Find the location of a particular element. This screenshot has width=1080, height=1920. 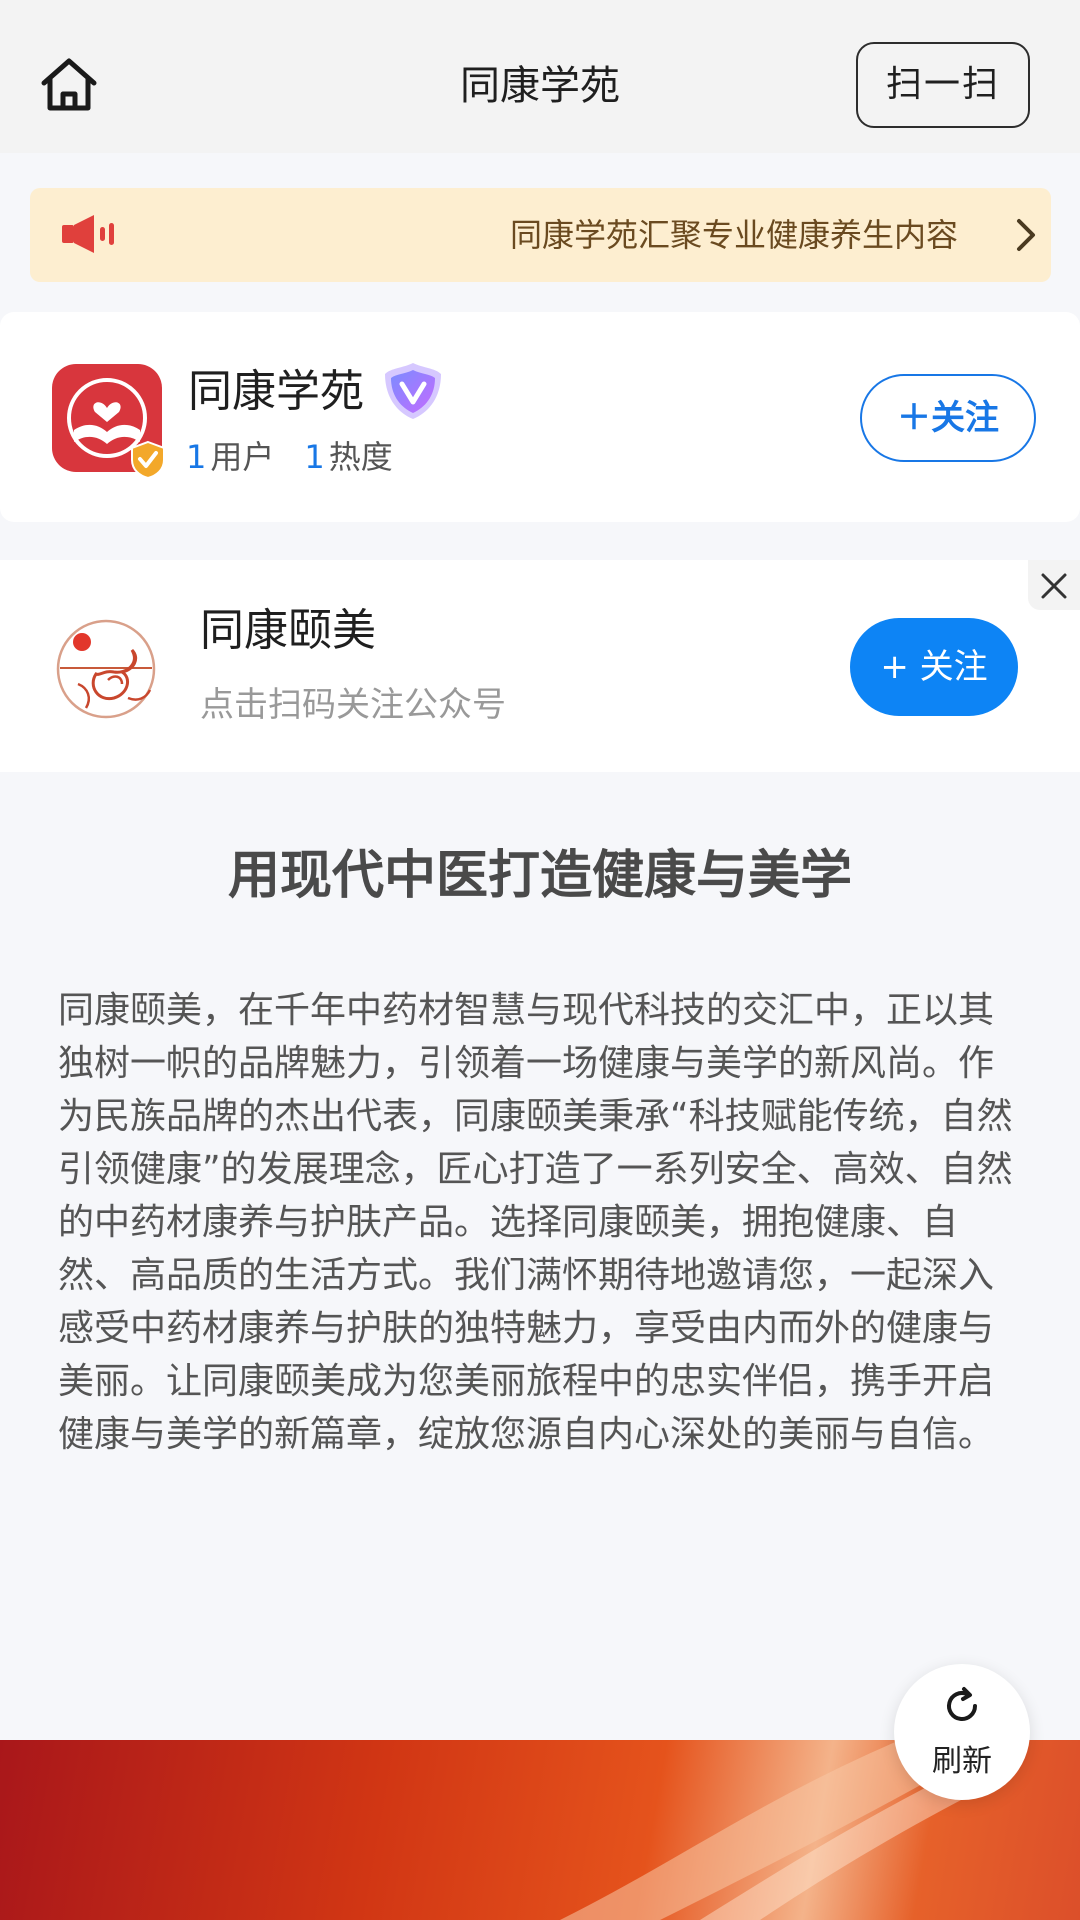

close-card-button is located at coordinates (1054, 585).